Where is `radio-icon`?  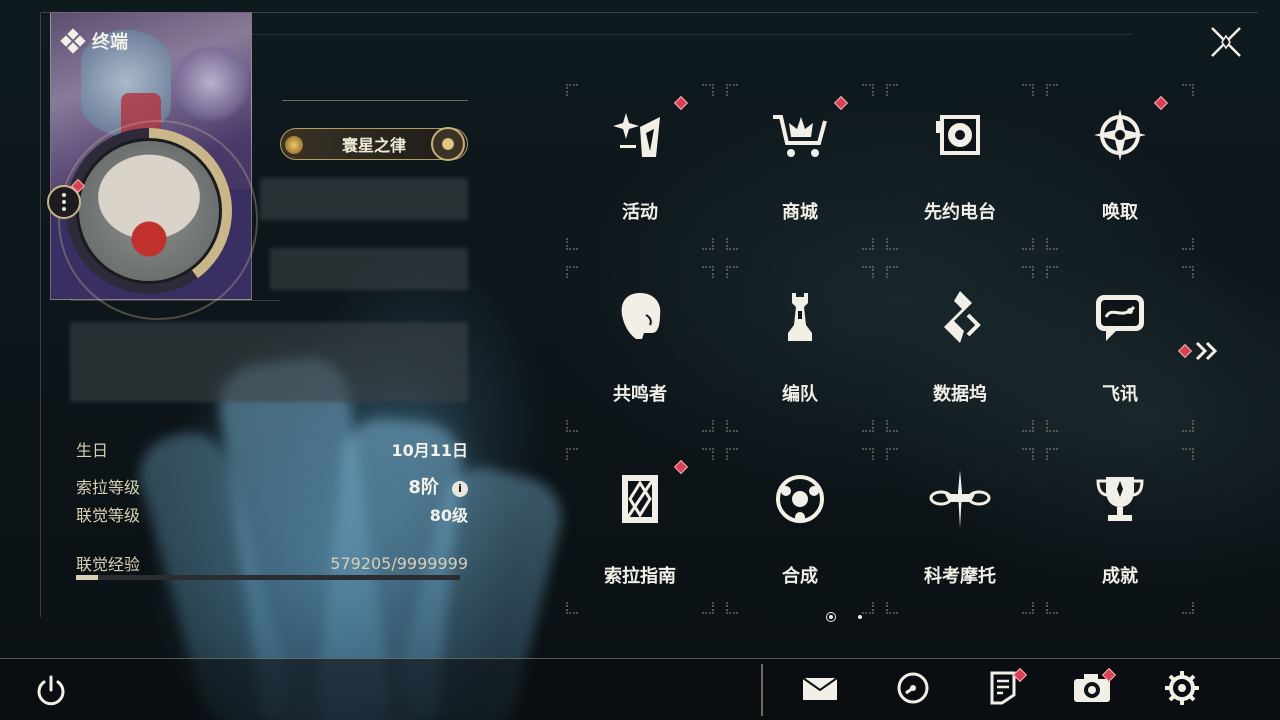 radio-icon is located at coordinates (960, 135).